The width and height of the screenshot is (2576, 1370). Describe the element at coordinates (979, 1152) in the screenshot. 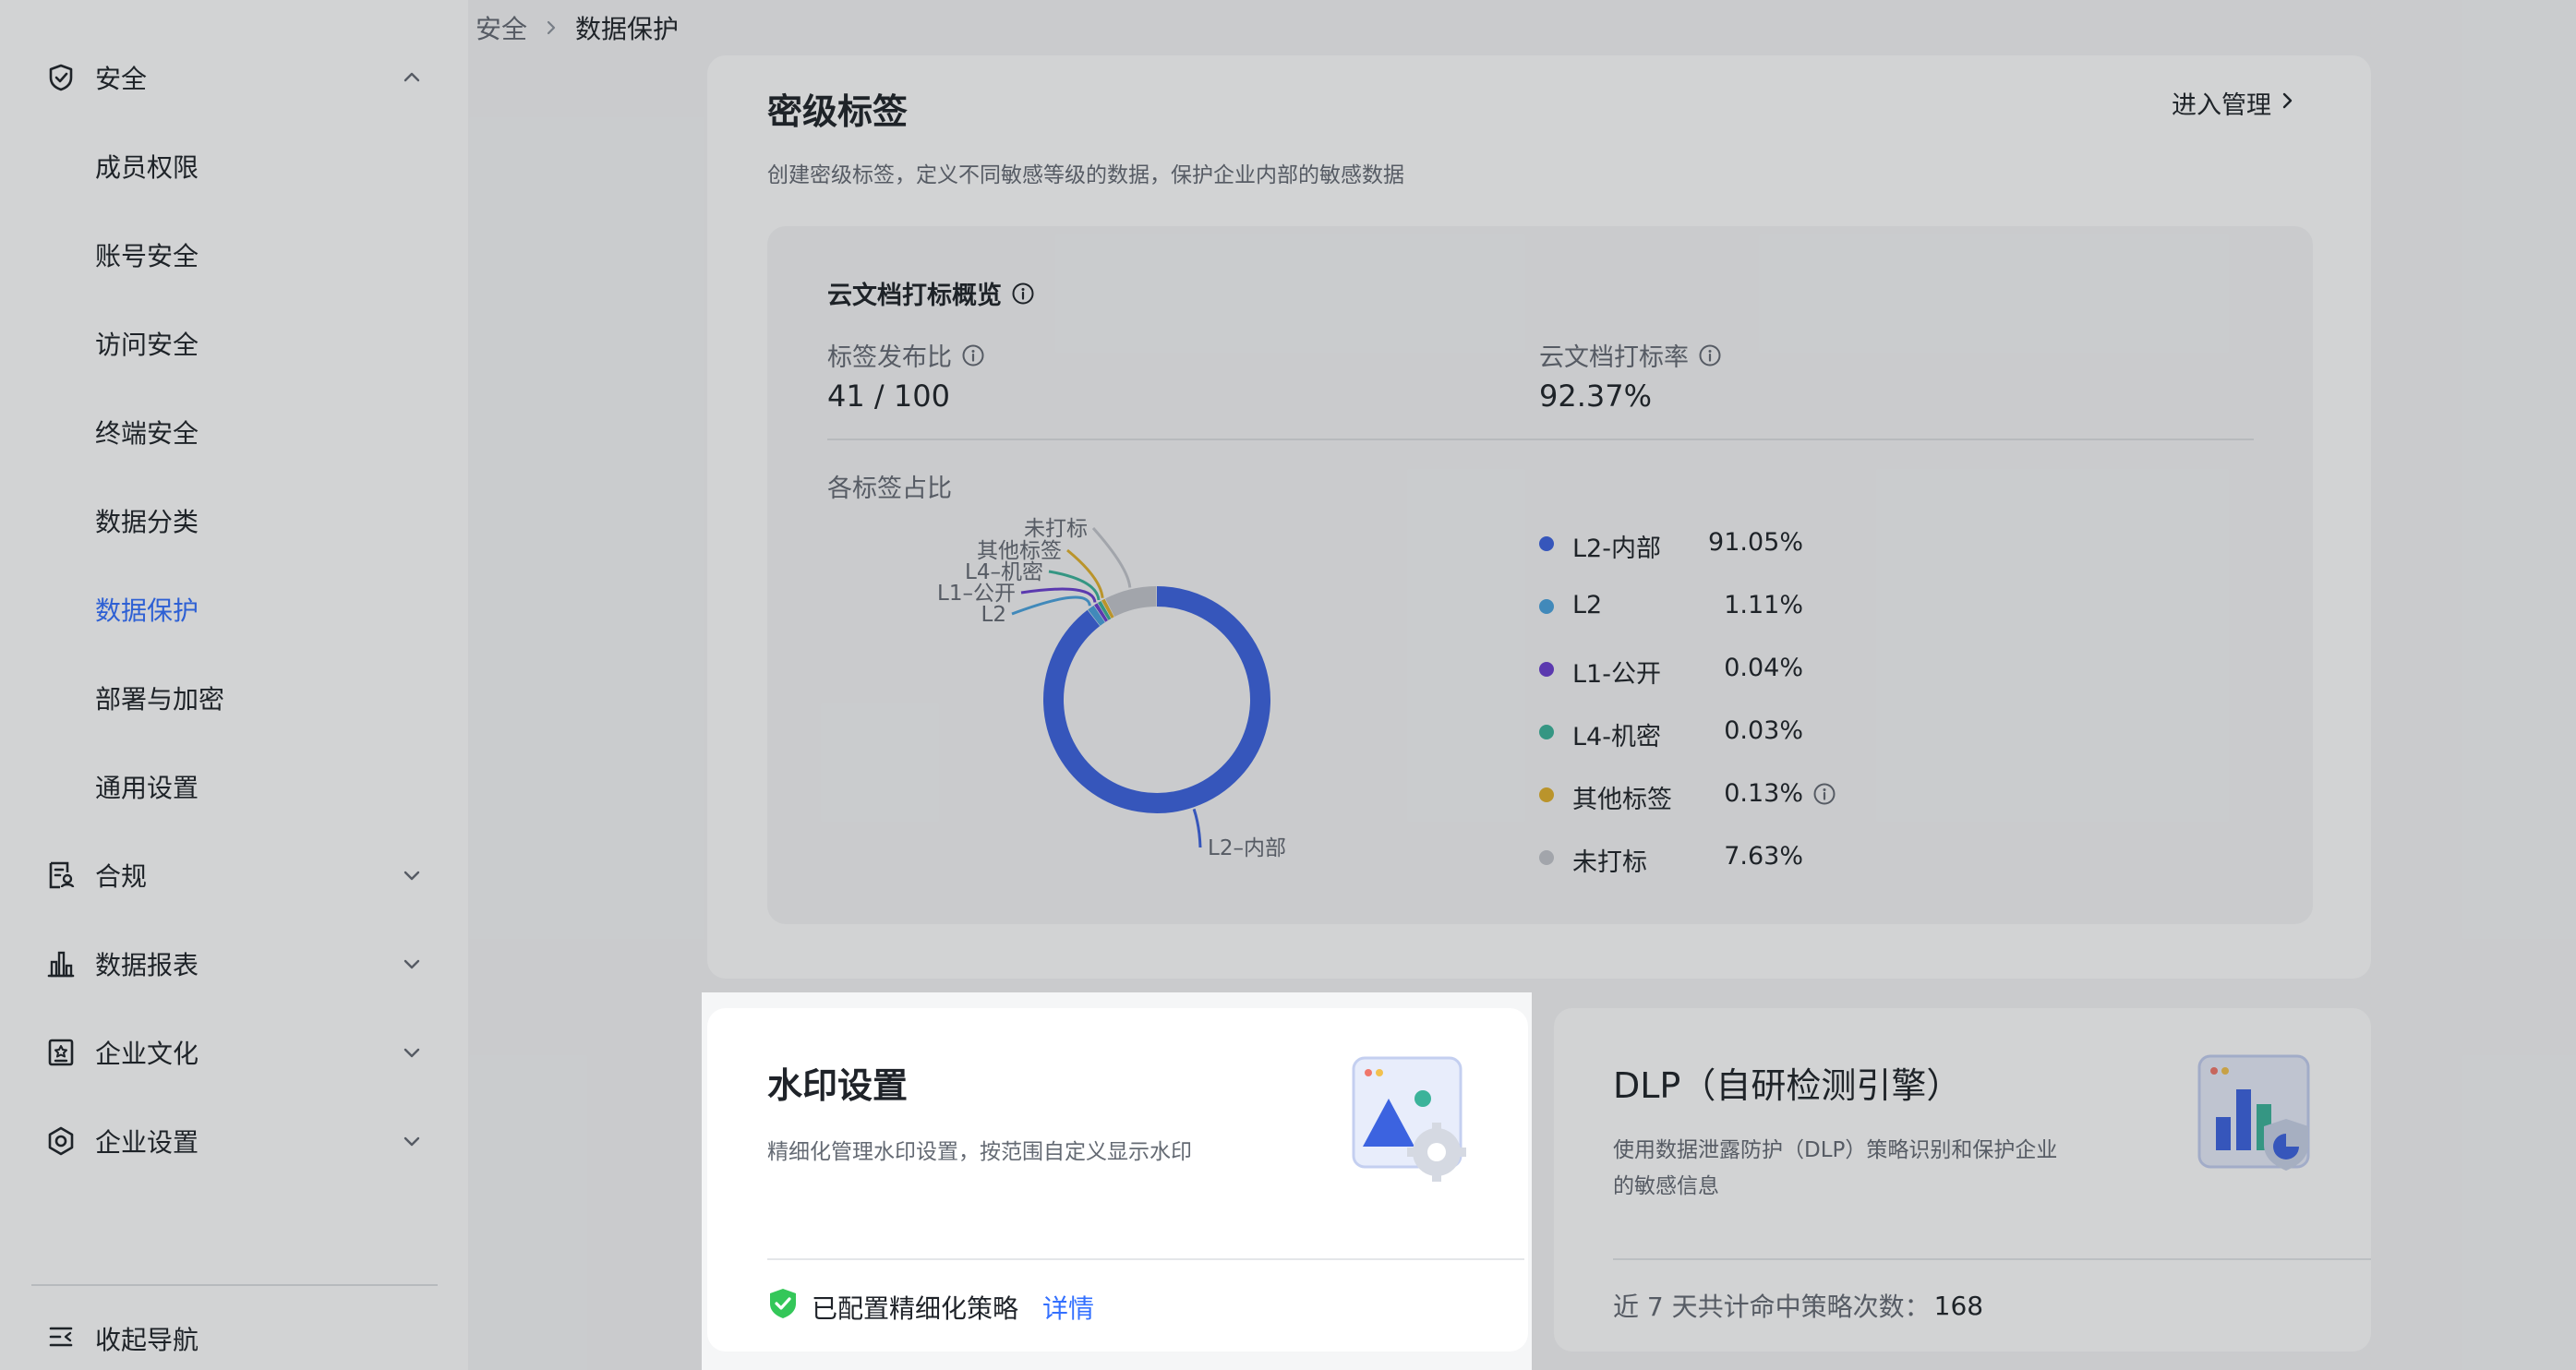

I see `watermark-description: 精细化管理水印设置，按范围自定义显示水印` at that location.